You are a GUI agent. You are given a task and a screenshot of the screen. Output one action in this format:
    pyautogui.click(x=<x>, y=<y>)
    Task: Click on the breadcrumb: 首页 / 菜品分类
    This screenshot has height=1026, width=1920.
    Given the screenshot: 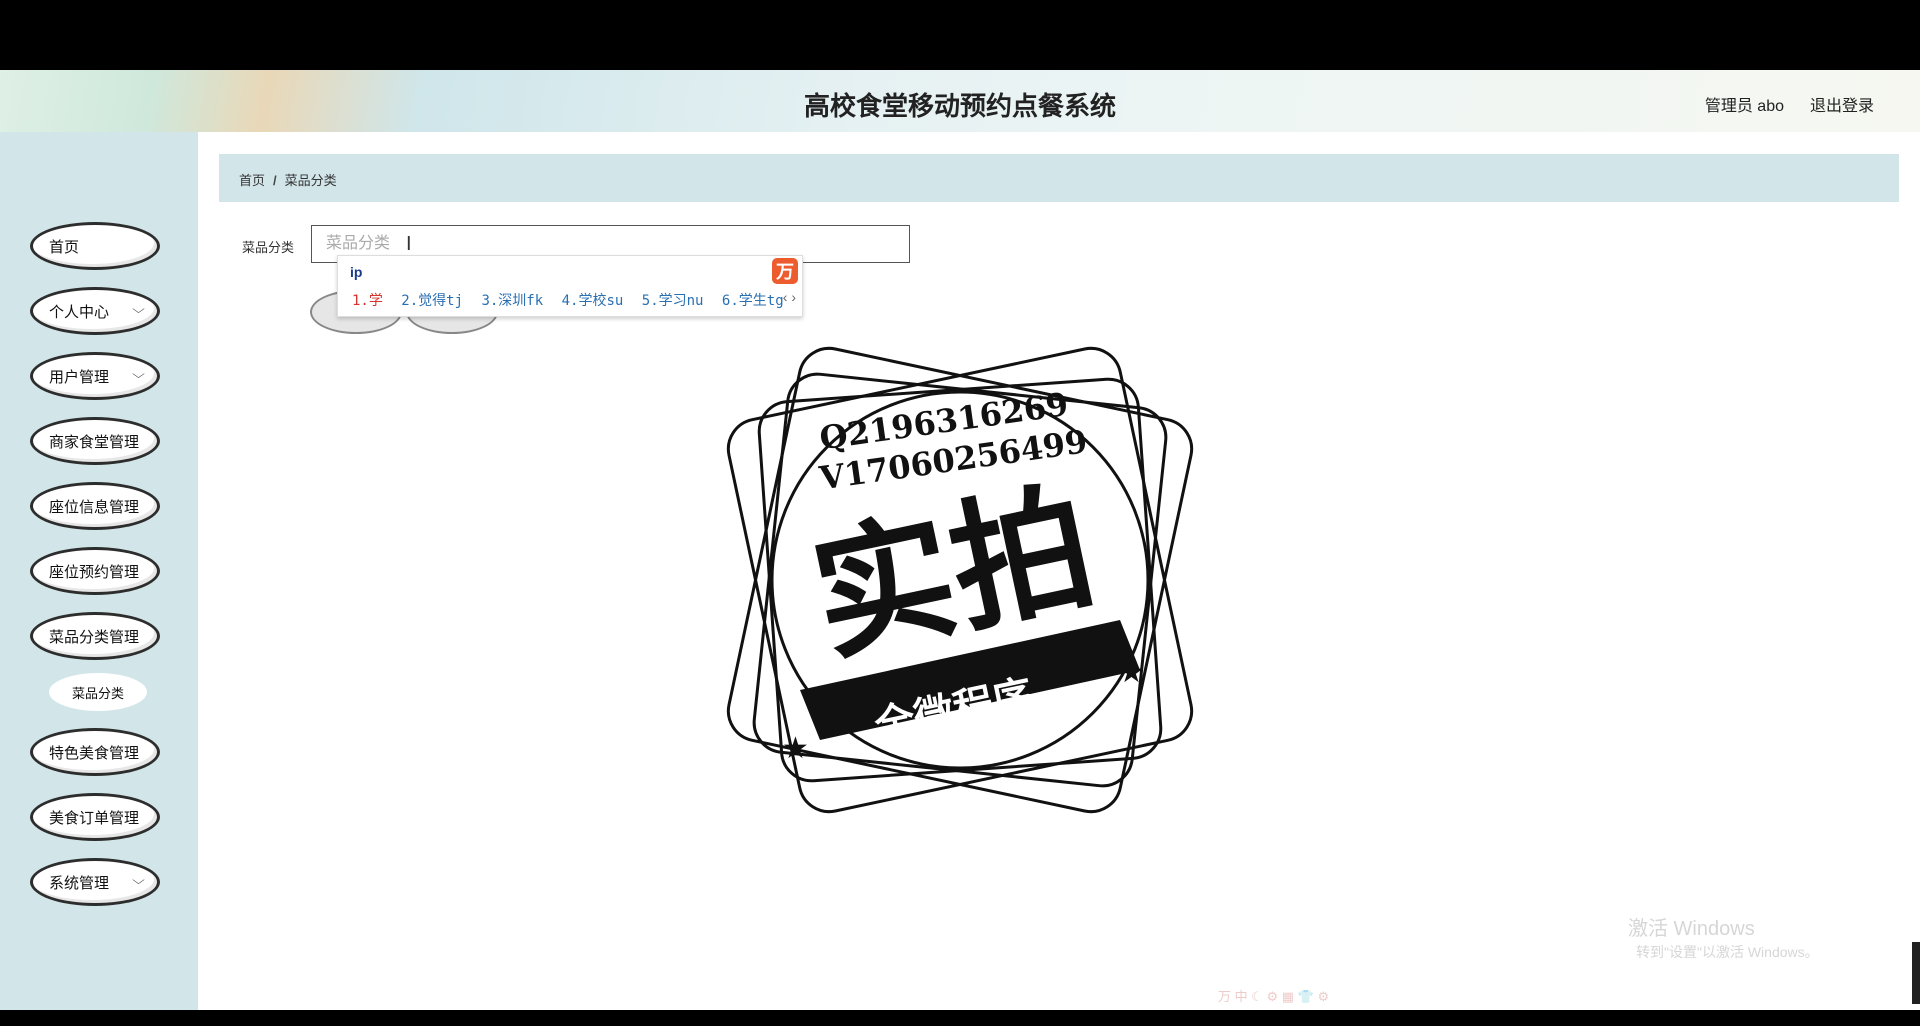 What is the action you would take?
    pyautogui.click(x=288, y=179)
    